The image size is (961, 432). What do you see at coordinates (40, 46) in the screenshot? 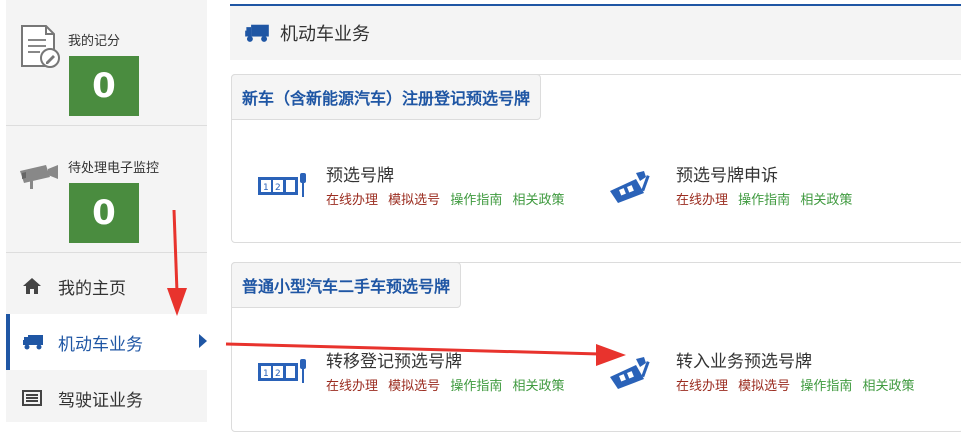
I see `document-edit-icon` at bounding box center [40, 46].